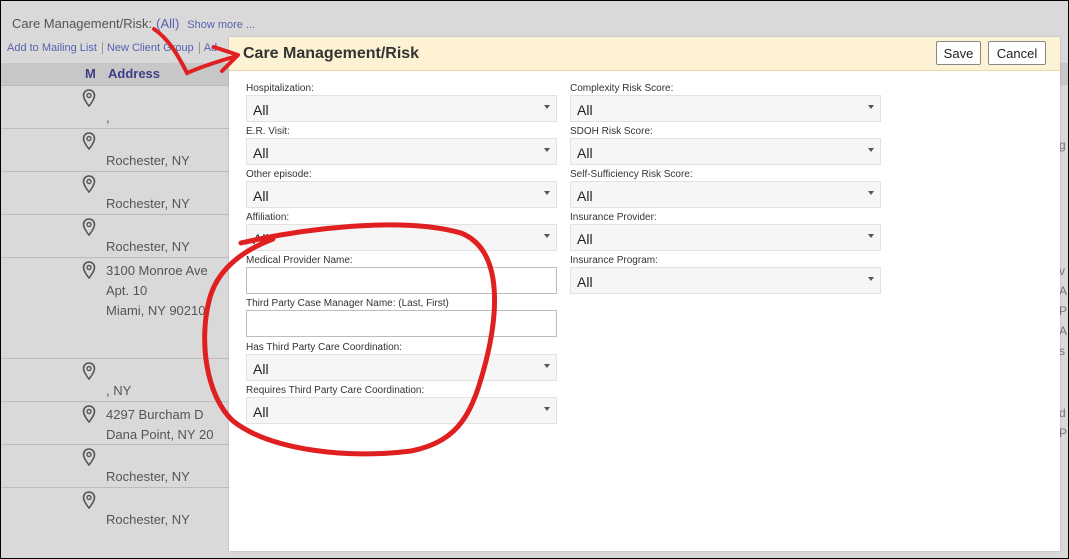 This screenshot has height=559, width=1069. I want to click on field-label: Insurance Program:, so click(614, 260).